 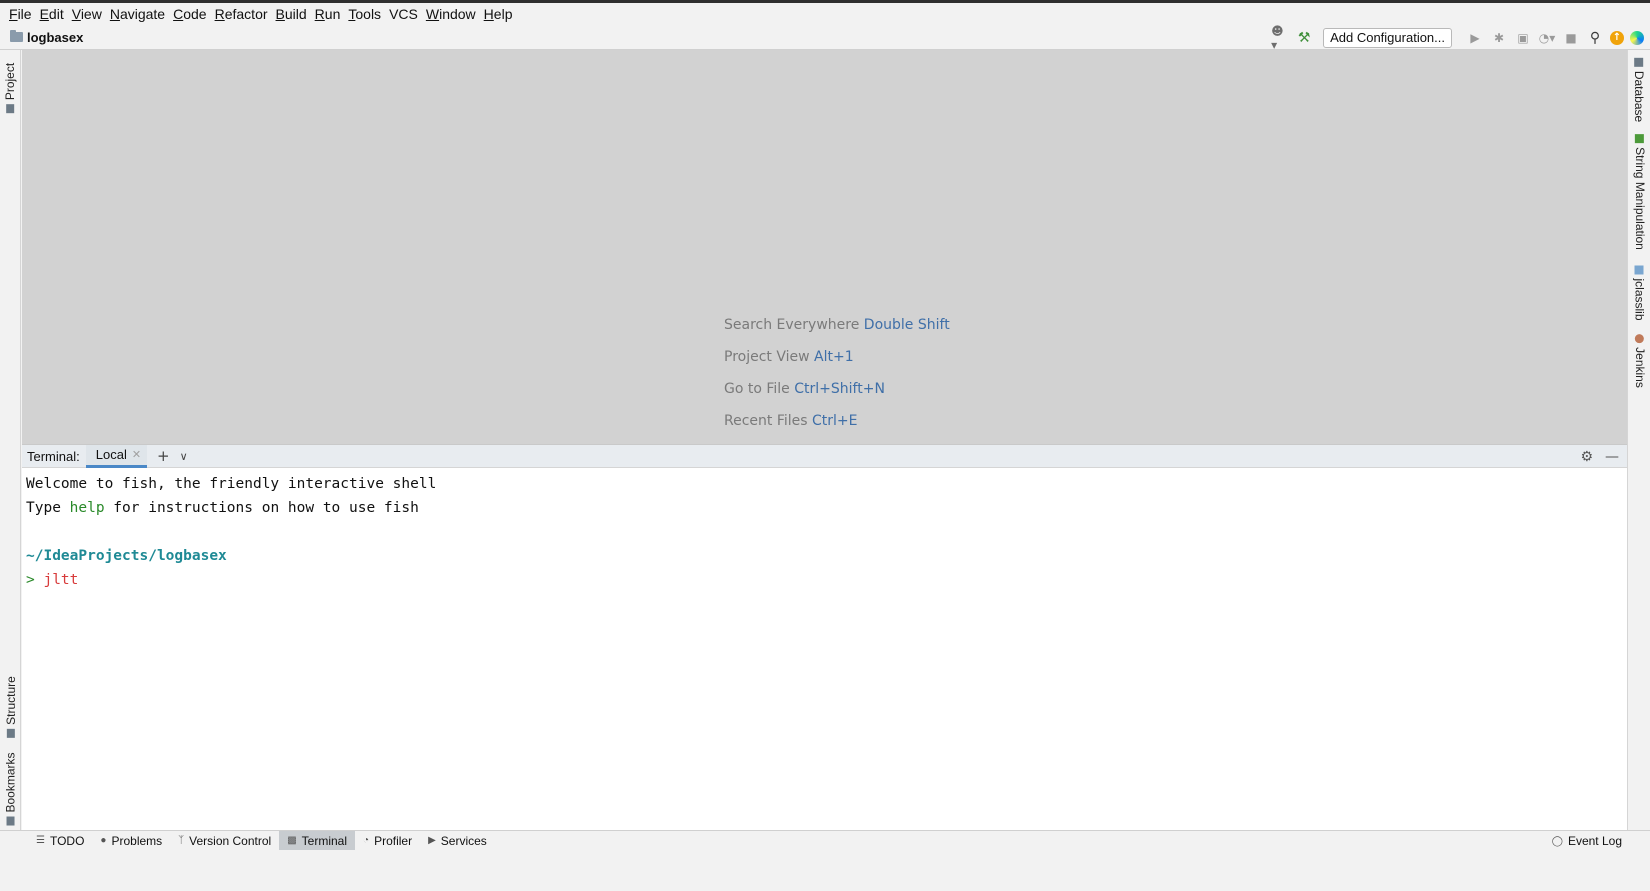 What do you see at coordinates (116, 456) in the screenshot?
I see `terminal-tab-local: Local ✕` at bounding box center [116, 456].